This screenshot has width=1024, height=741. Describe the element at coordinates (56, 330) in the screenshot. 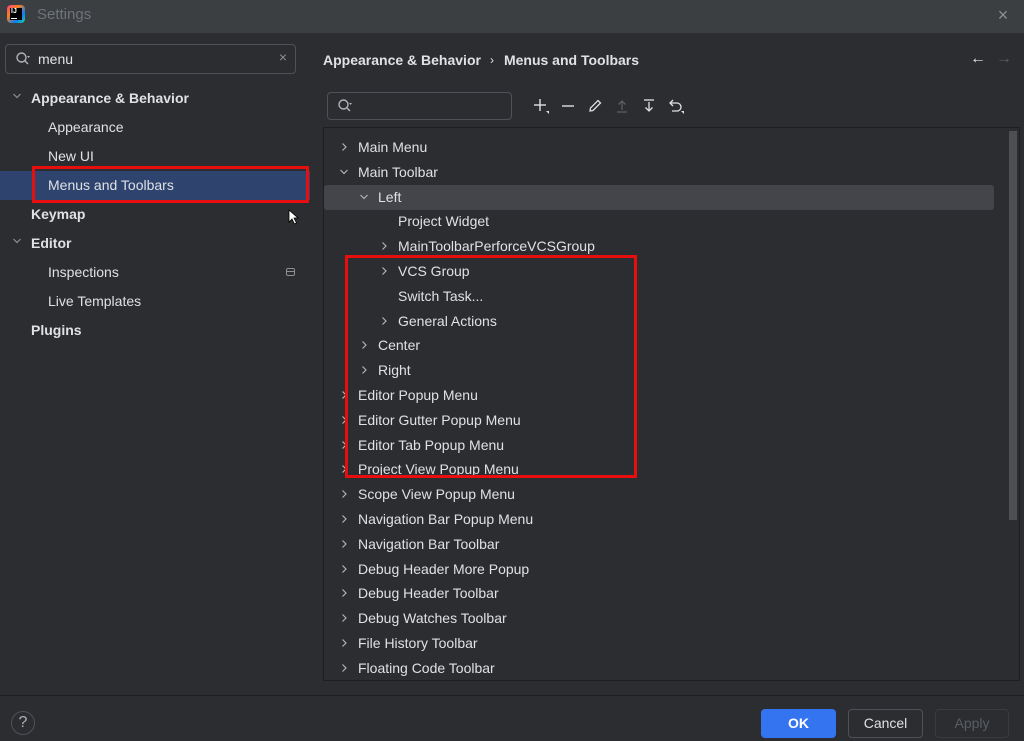

I see `sidebar-item-label: Plugins` at that location.